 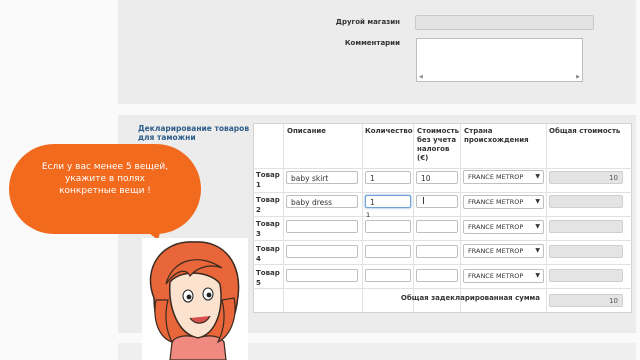 What do you see at coordinates (586, 300) in the screenshot?
I see `declared-total-value: 10` at bounding box center [586, 300].